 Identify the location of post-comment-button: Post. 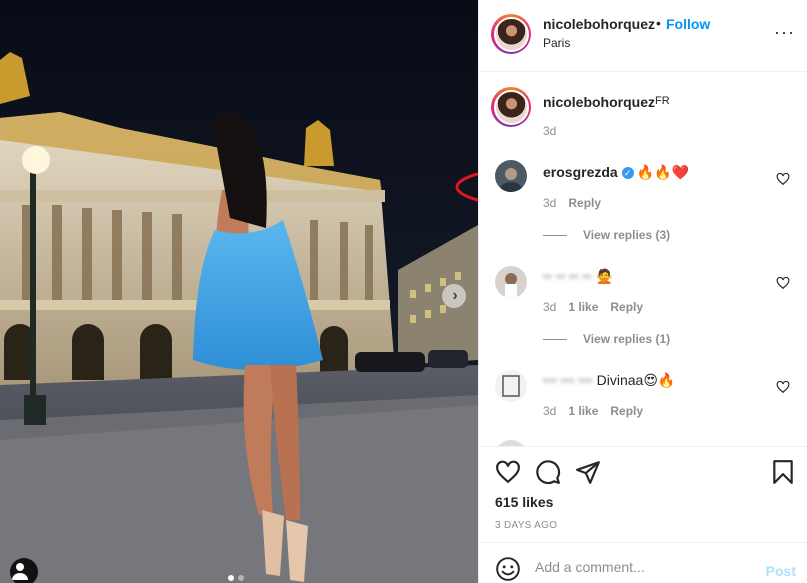
(781, 571).